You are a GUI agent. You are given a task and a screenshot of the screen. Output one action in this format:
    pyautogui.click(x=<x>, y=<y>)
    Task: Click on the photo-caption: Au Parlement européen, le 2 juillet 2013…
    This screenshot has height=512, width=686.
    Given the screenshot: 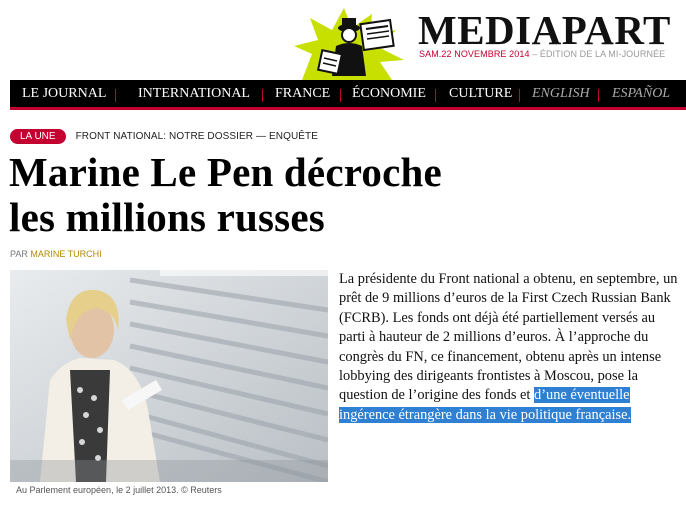 What is the action you would take?
    pyautogui.click(x=119, y=490)
    